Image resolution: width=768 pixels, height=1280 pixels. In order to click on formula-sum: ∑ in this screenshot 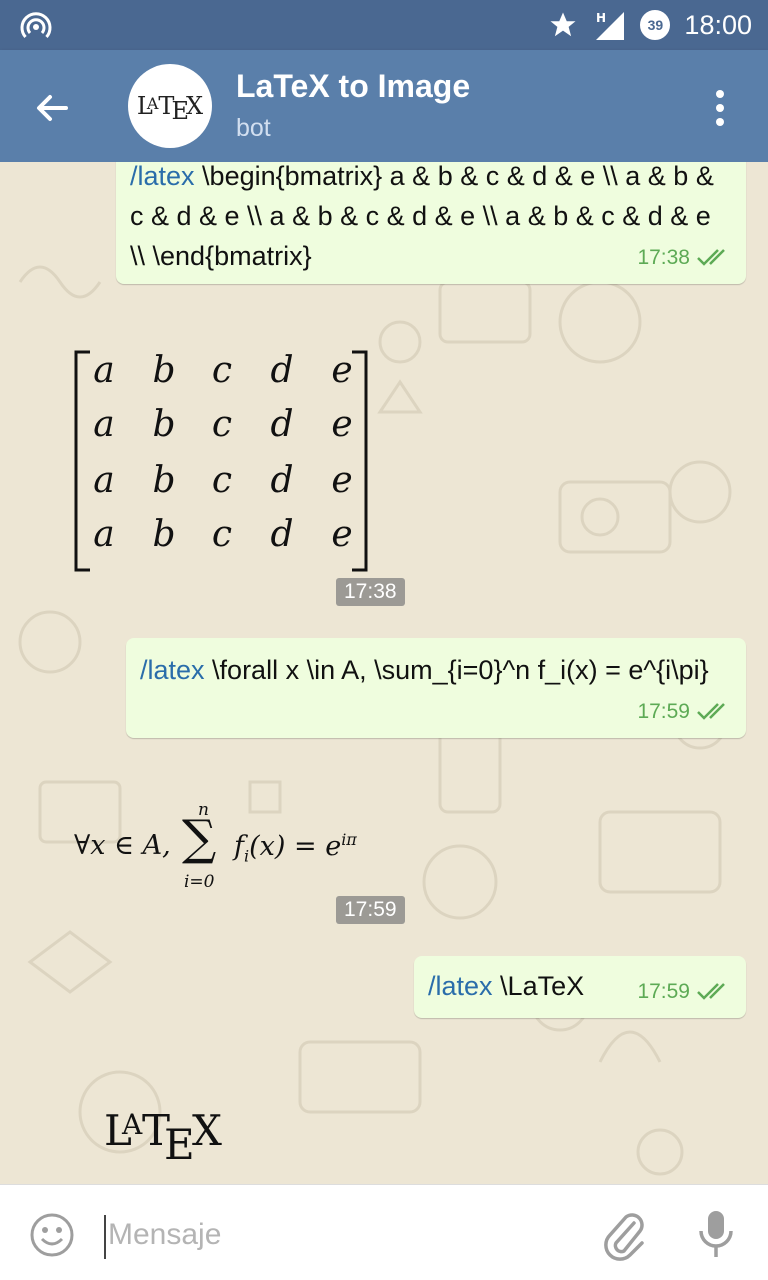, I will do `click(199, 838)`.